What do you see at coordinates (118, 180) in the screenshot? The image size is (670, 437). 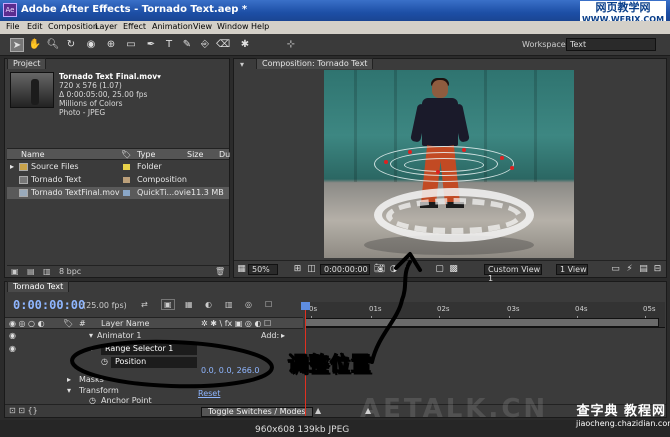 I see `list-item: Tornado Text Composition` at bounding box center [118, 180].